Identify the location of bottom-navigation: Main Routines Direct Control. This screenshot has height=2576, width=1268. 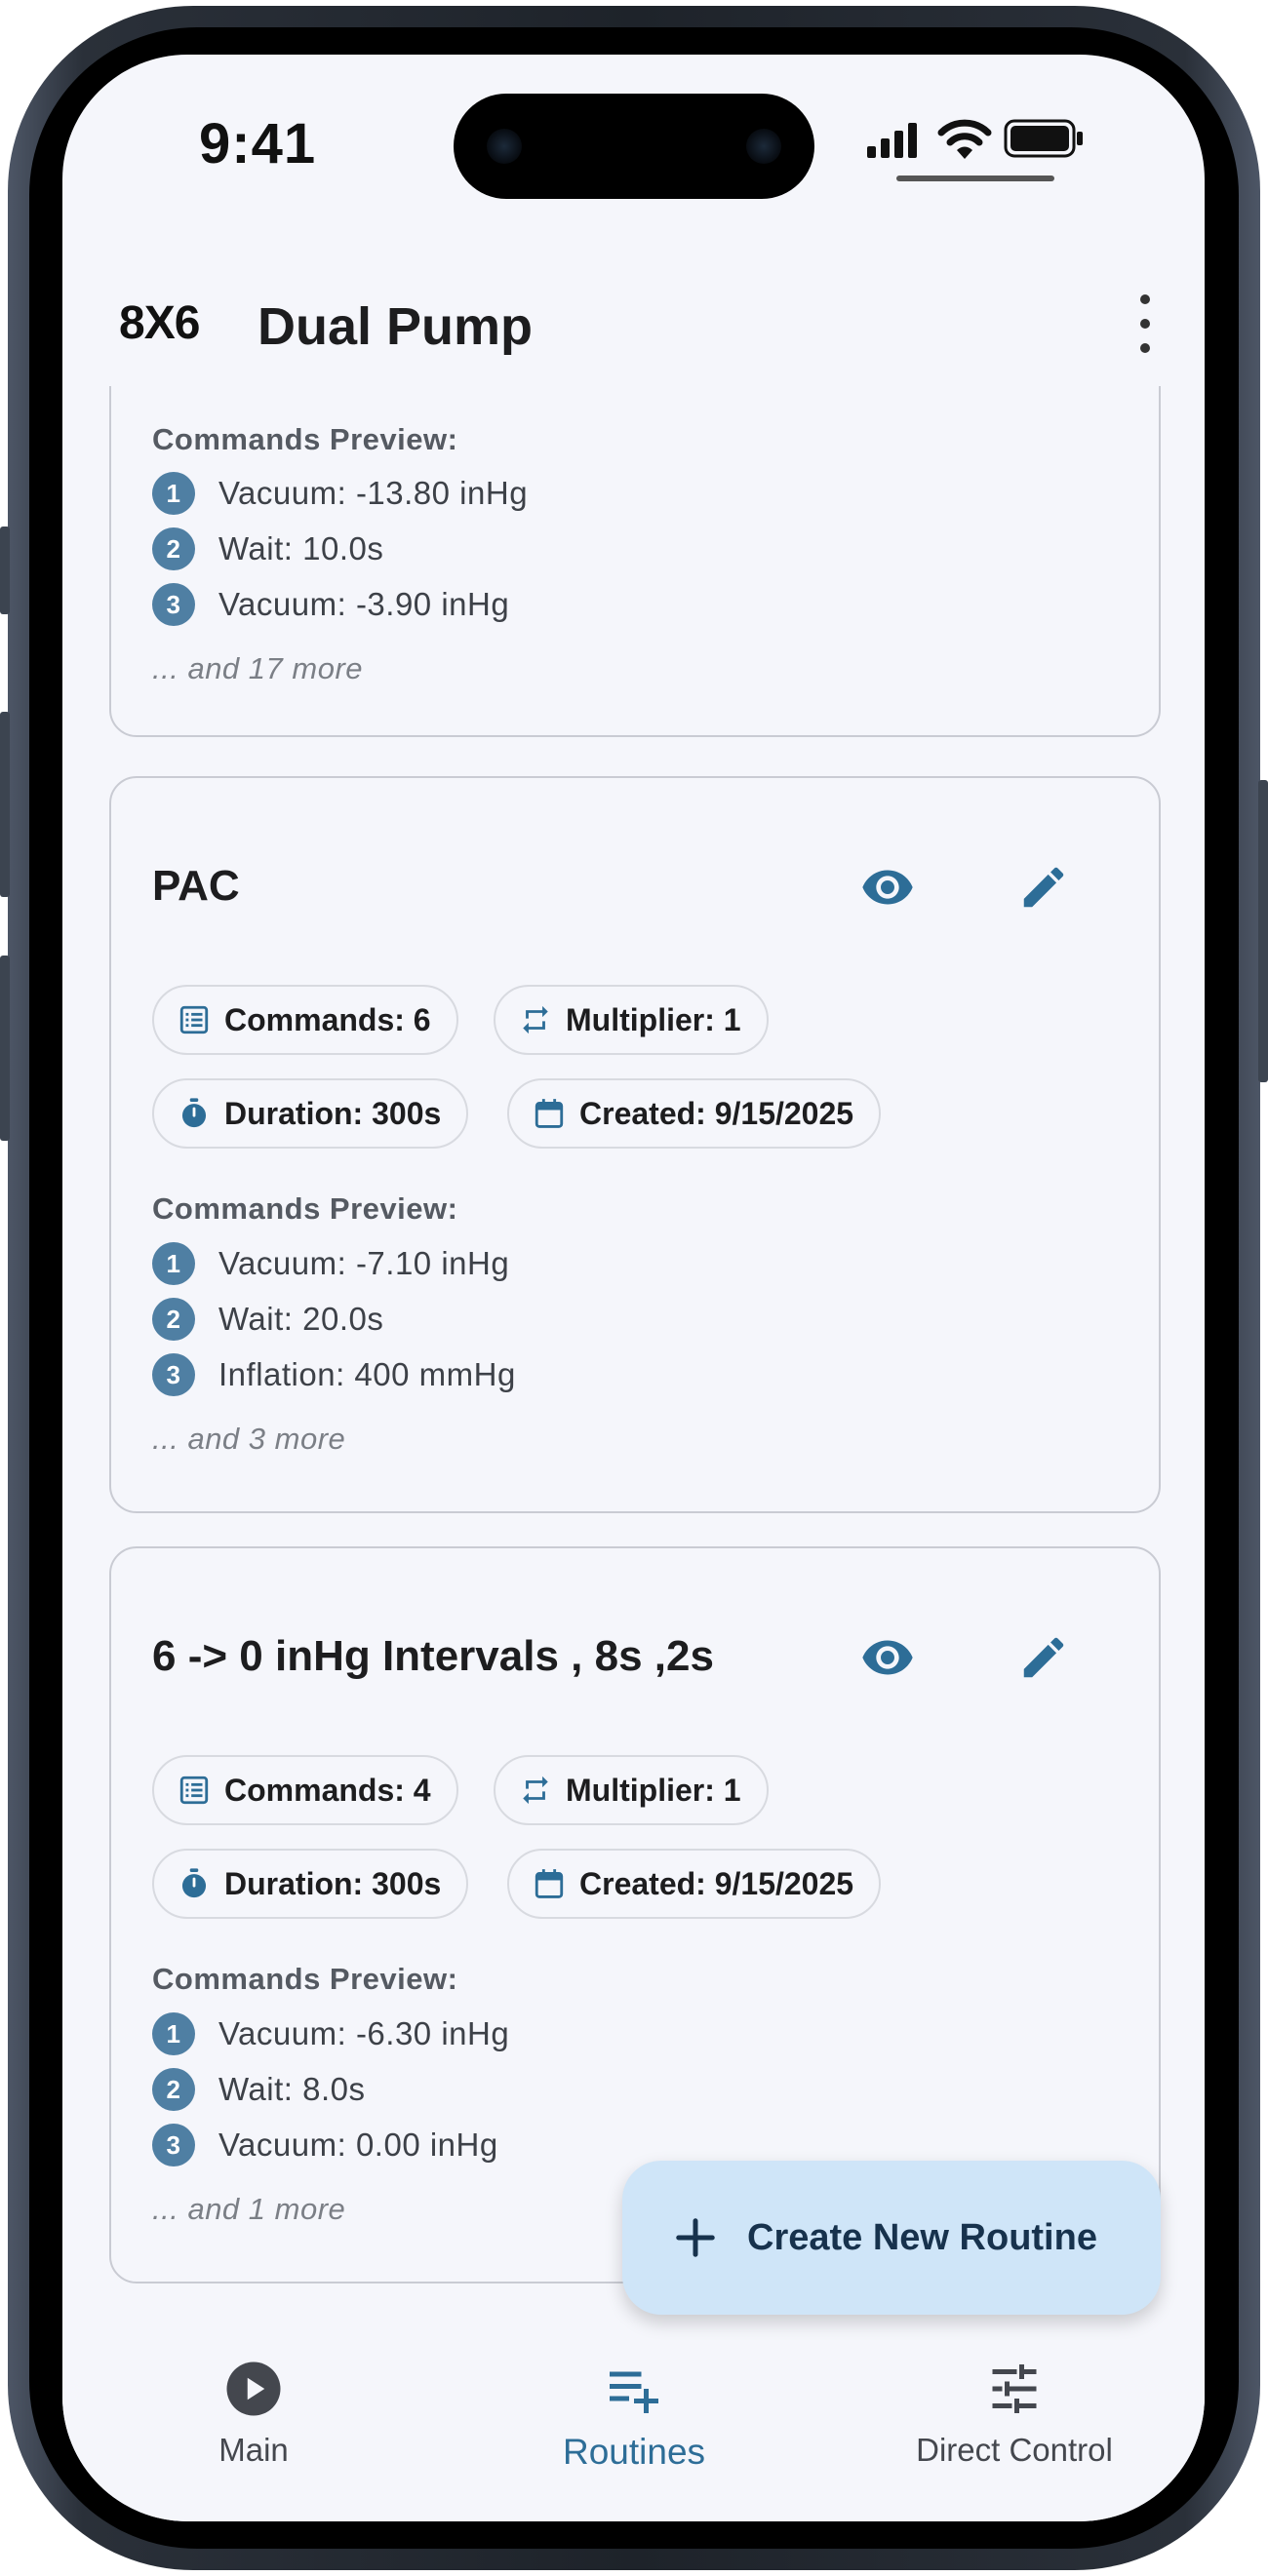
(634, 2428).